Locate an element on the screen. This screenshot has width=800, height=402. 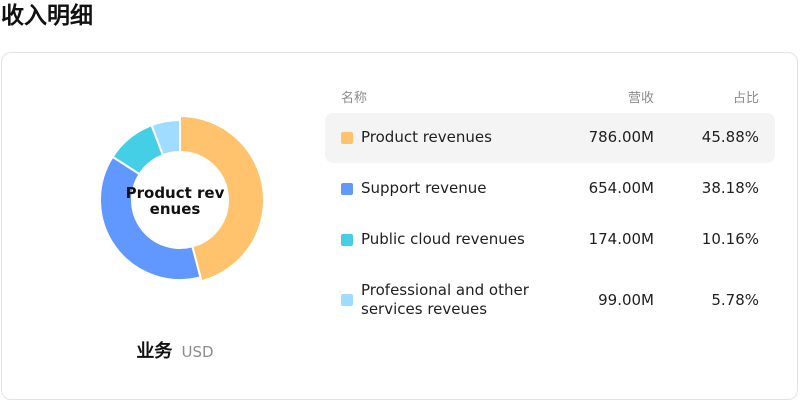
row-share: 10.16% is located at coordinates (730, 239).